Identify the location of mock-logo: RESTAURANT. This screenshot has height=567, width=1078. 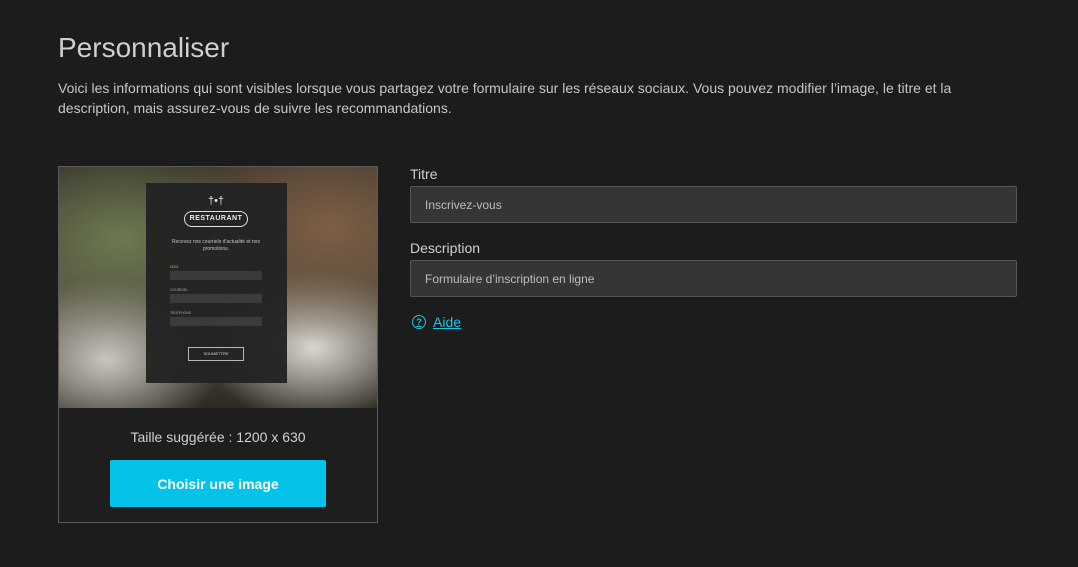
(216, 219).